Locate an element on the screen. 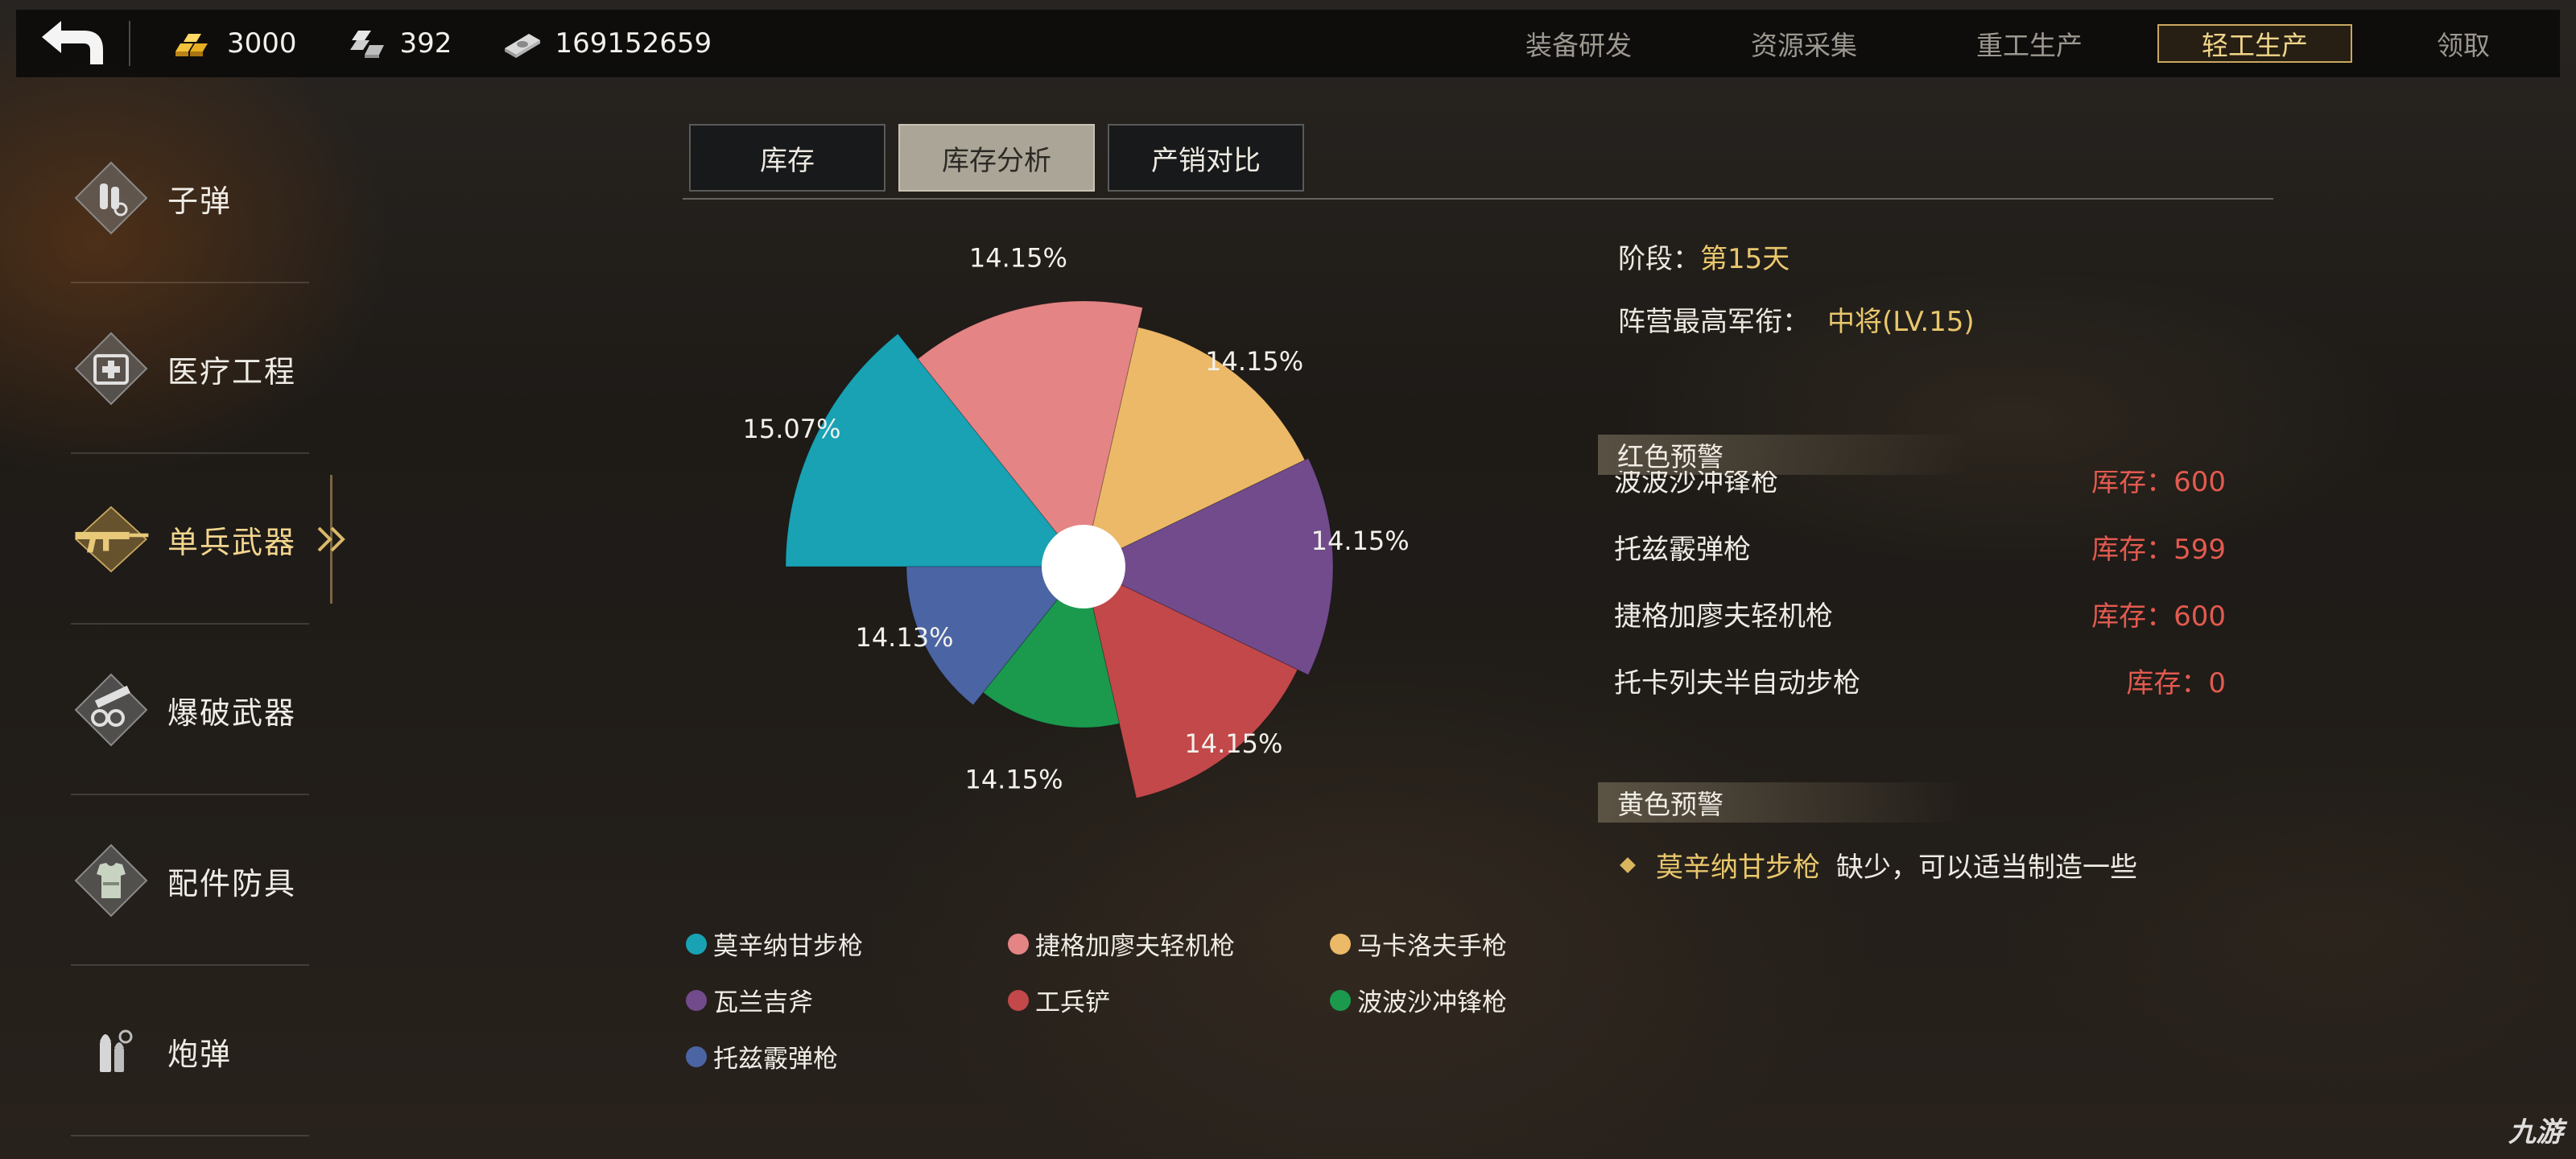 The image size is (2576, 1159). item-name: 捷格加廖夫轻机枪 is located at coordinates (1723, 616).